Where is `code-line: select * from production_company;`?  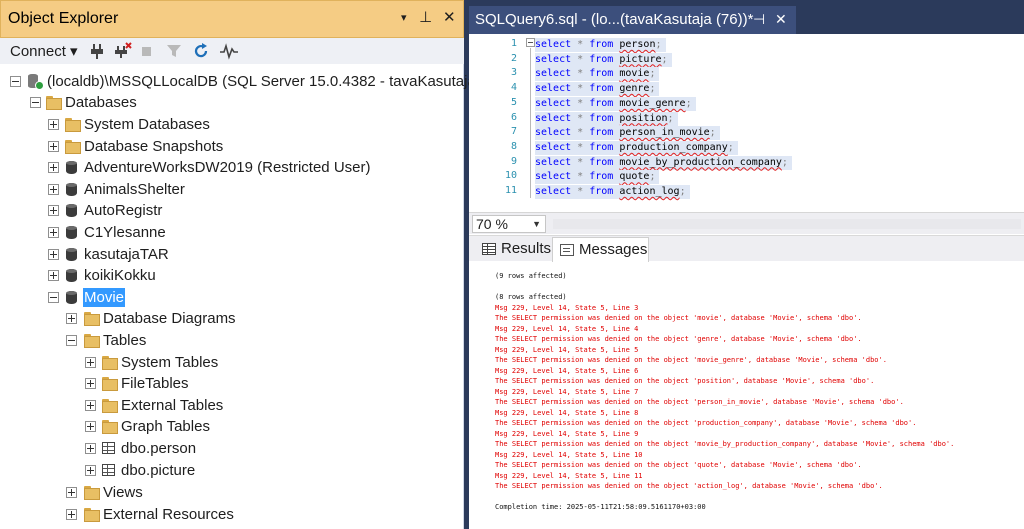
code-line: select * from production_company; is located at coordinates (636, 147).